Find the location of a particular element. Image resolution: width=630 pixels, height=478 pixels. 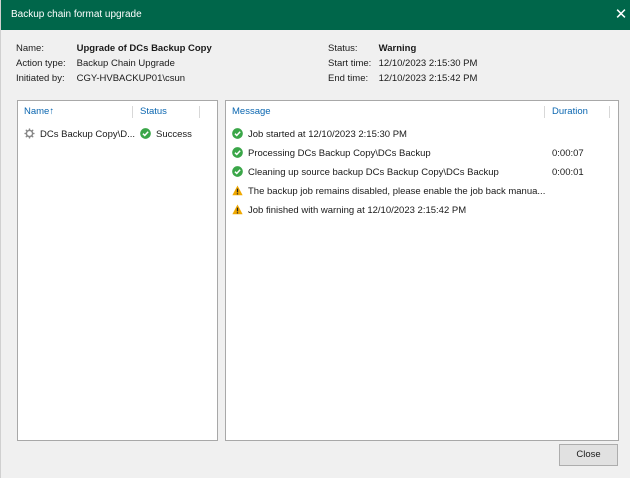

log-message: Job started at 12/10/2023 2:15:30 PM is located at coordinates (327, 134).